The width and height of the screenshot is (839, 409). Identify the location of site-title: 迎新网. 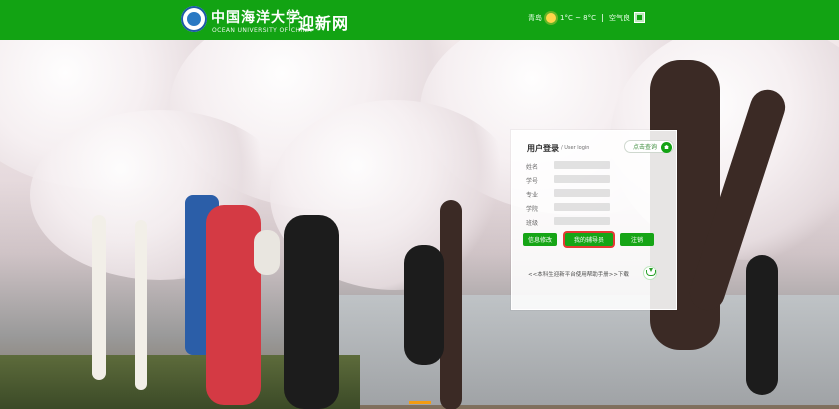
(324, 23).